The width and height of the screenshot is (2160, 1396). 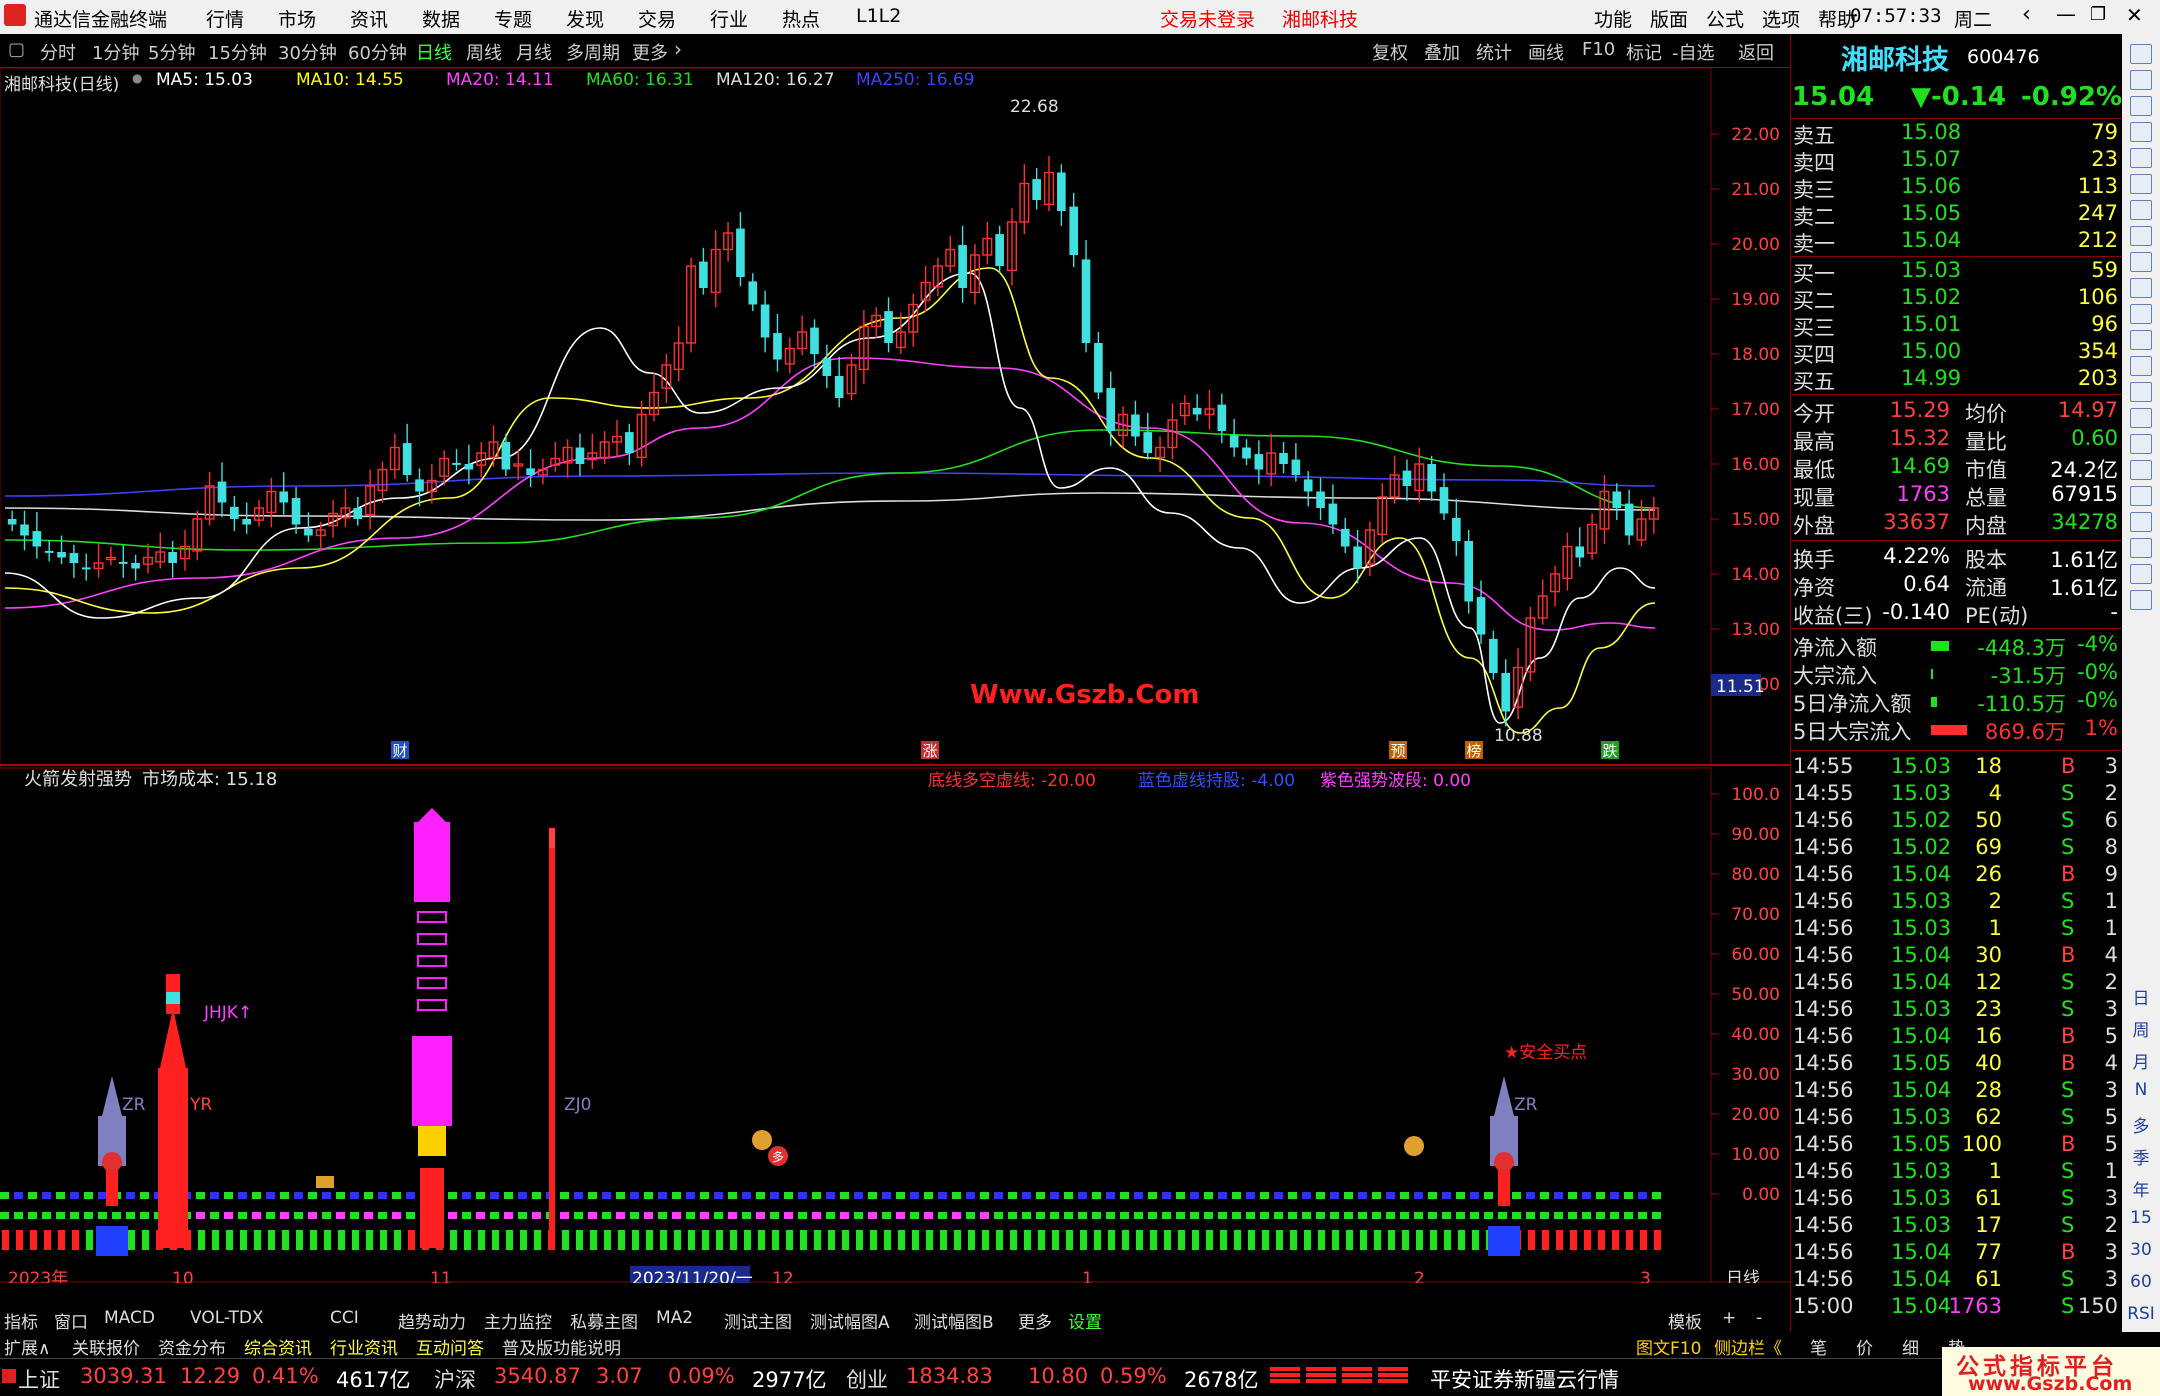 I want to click on indicator-tab-9: 测试主图, so click(x=758, y=1320).